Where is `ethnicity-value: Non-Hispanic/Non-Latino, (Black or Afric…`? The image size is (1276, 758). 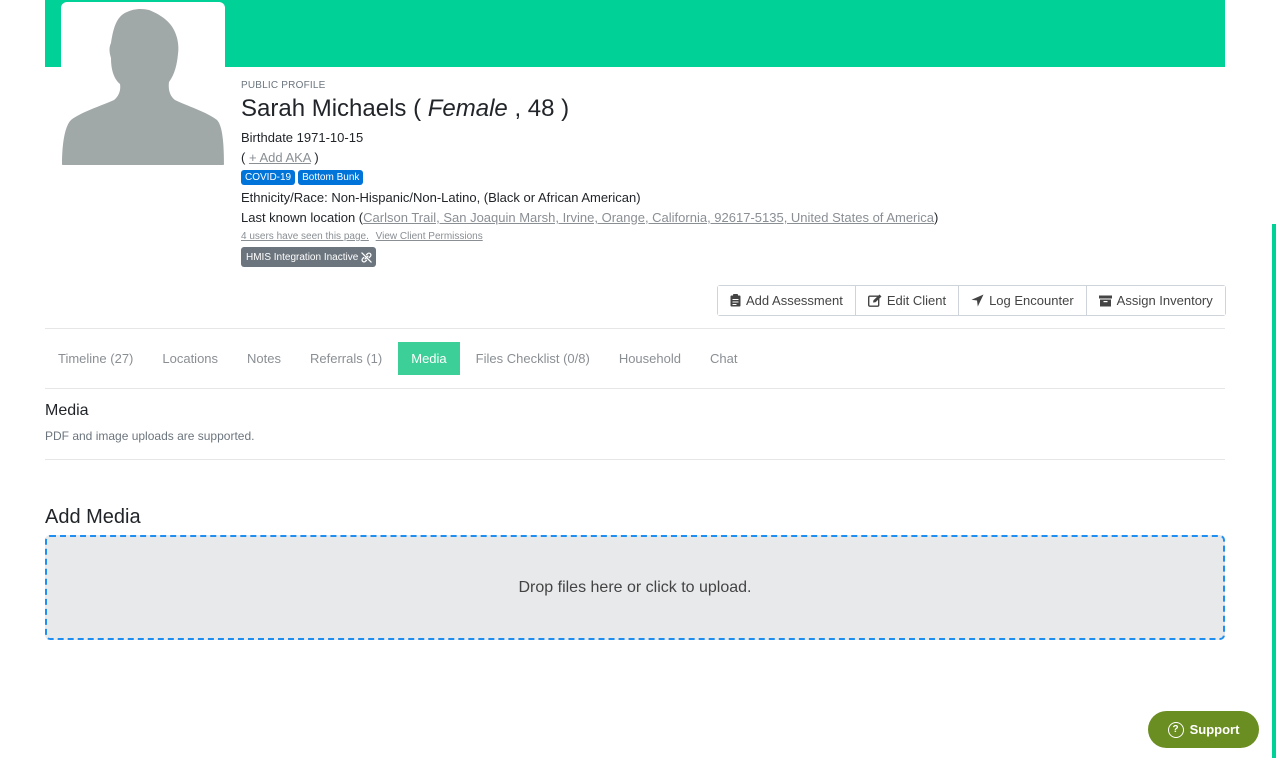
ethnicity-value: Non-Hispanic/Non-Latino, (Black or Afric… is located at coordinates (486, 197).